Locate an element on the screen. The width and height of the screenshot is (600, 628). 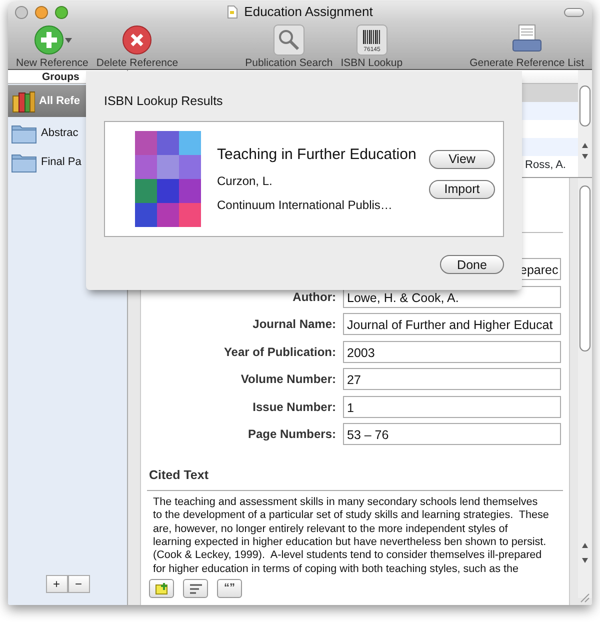
quote-button: “” is located at coordinates (229, 588).